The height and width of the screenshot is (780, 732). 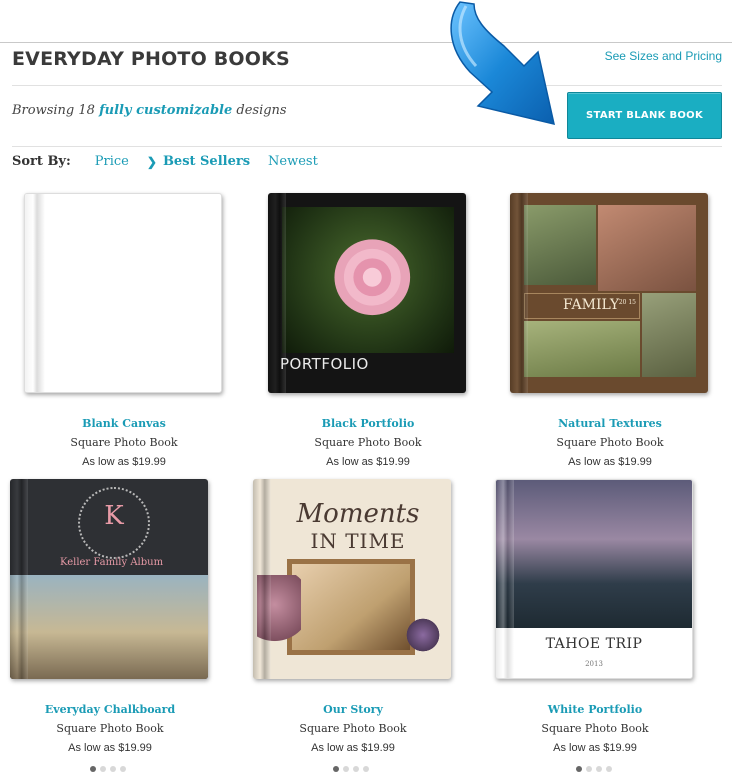 I want to click on sort-bar: Sort By: Price ❯ Best Sellers Newest, so click(x=174, y=161).